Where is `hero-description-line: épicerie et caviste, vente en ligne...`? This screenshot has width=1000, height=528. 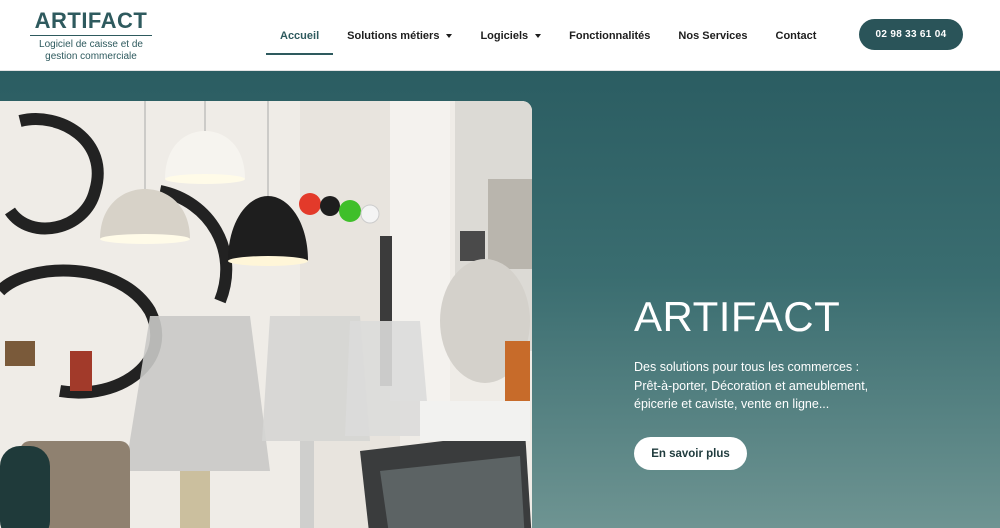 hero-description-line: épicerie et caviste, vente en ligne... is located at coordinates (732, 404).